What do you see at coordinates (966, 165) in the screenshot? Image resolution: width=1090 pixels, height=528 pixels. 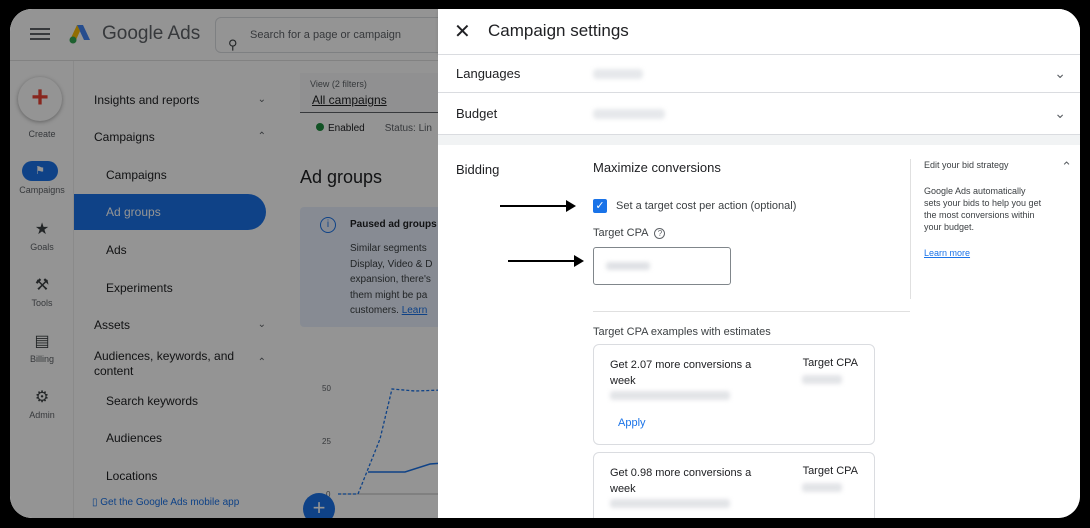 I see `help-title: Edit your bid strategy` at bounding box center [966, 165].